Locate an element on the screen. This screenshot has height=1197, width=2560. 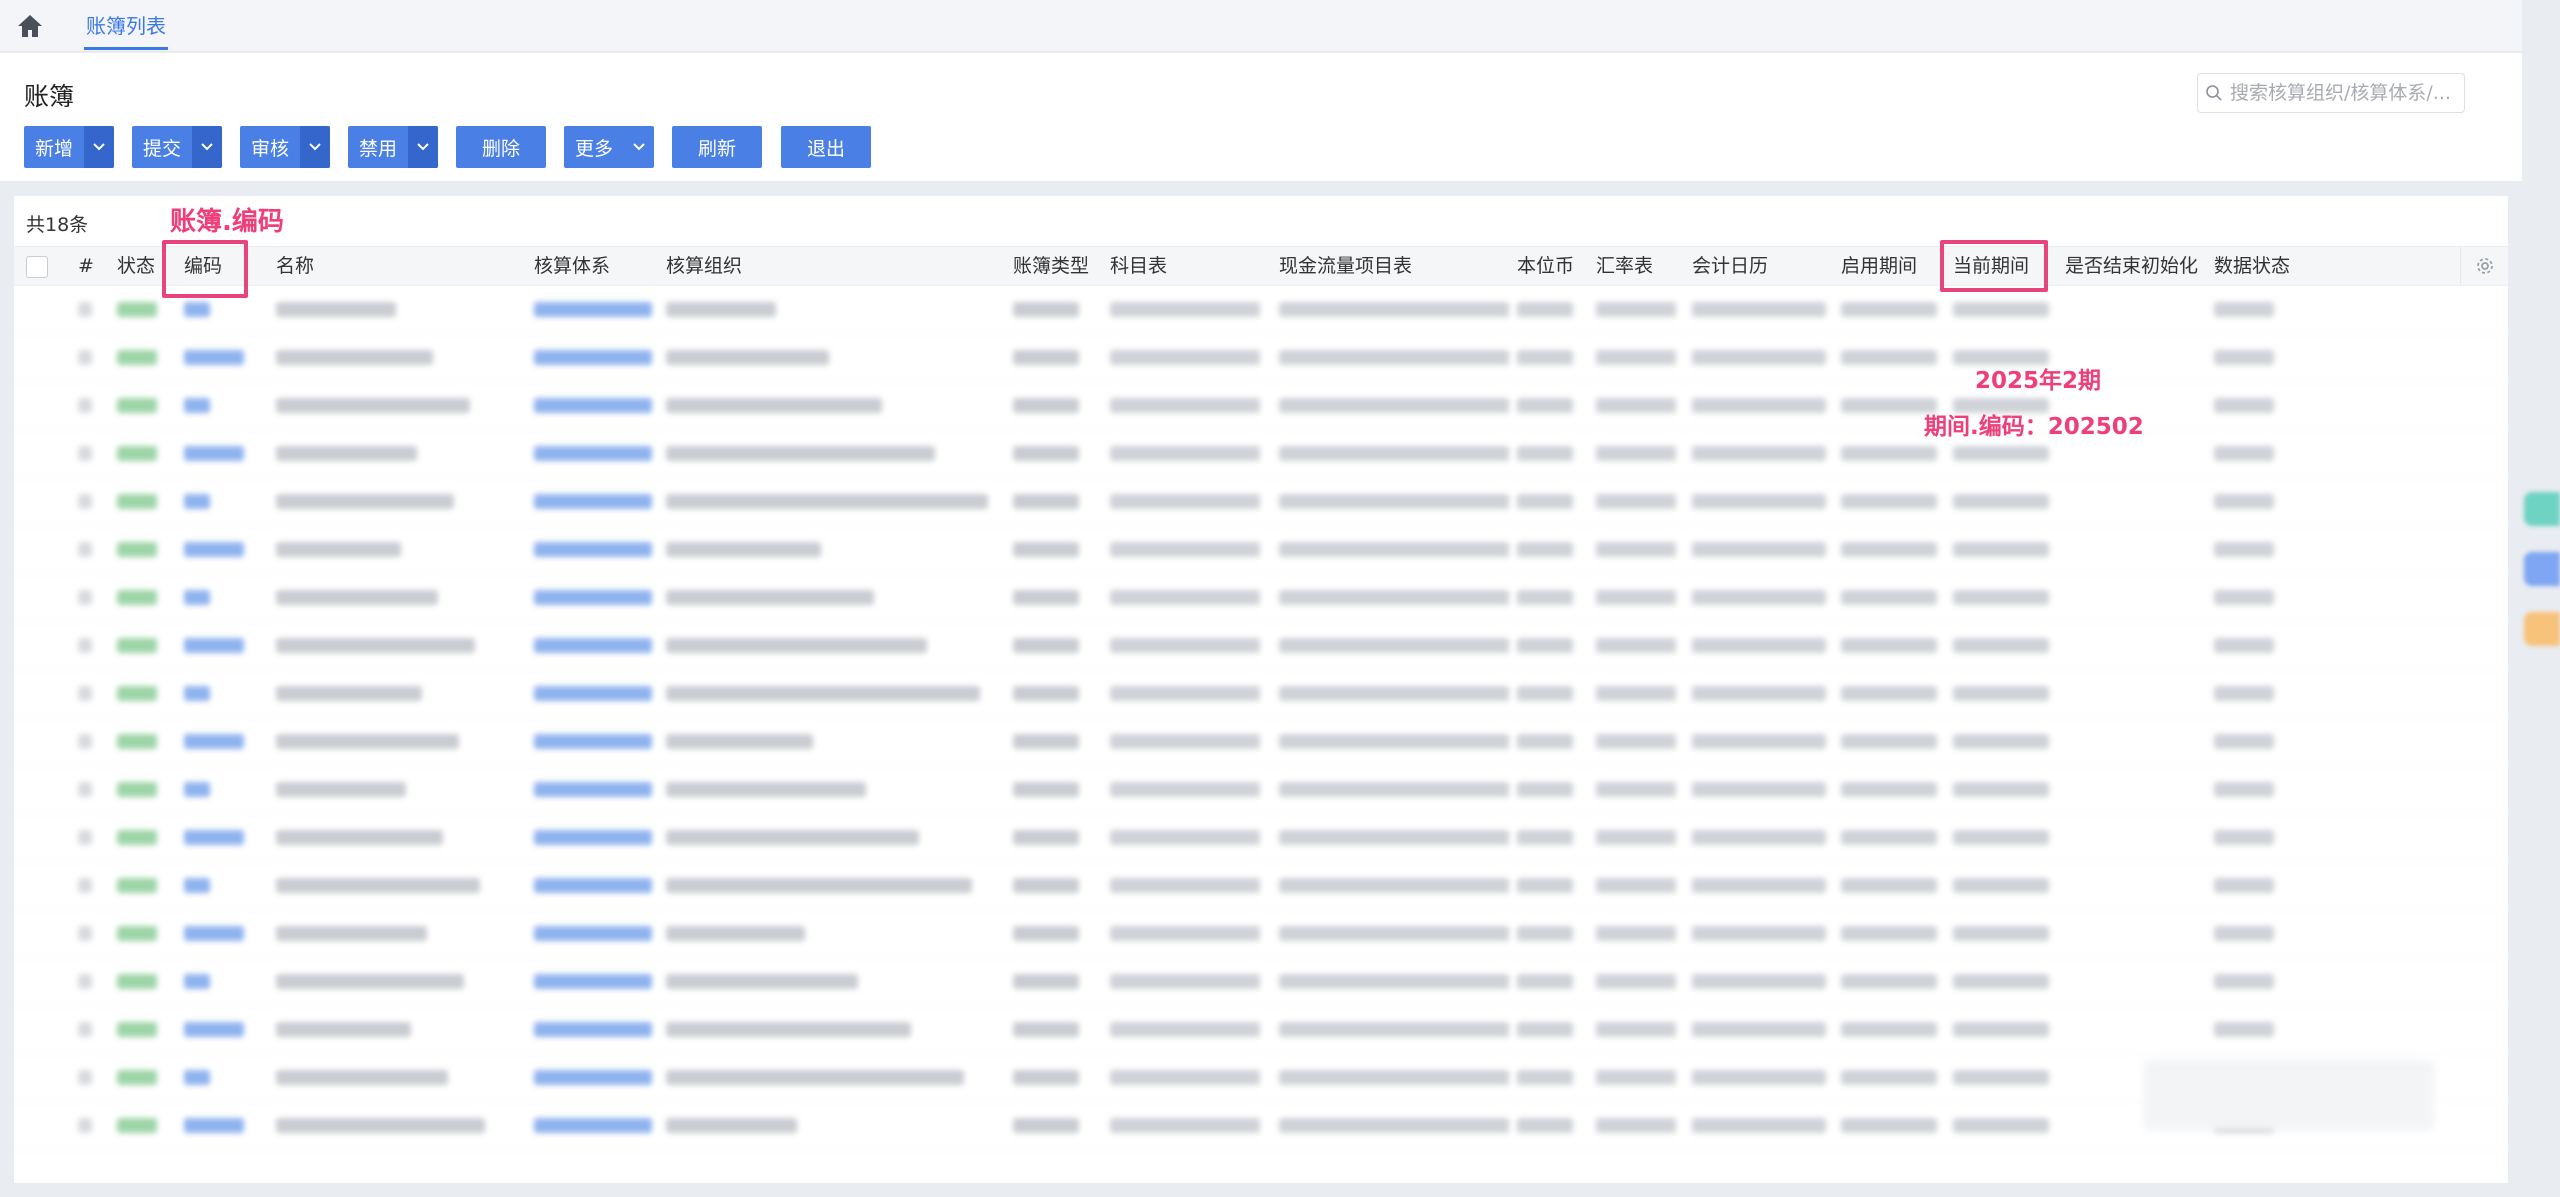
side-tab-blue is located at coordinates (2542, 569).